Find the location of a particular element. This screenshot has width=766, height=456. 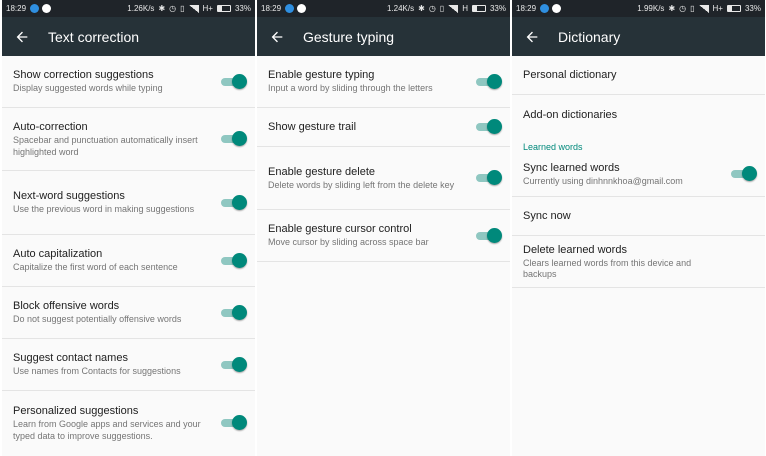

setting-row-show-gesture-trail: Show gesture trail is located at coordinates (383, 127).